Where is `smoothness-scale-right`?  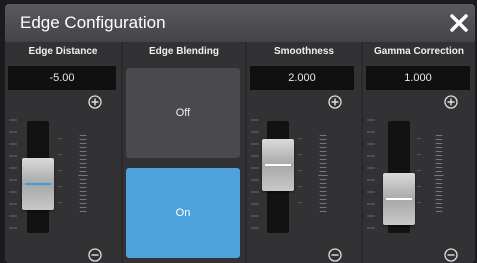
smoothness-scale-right is located at coordinates (313, 173).